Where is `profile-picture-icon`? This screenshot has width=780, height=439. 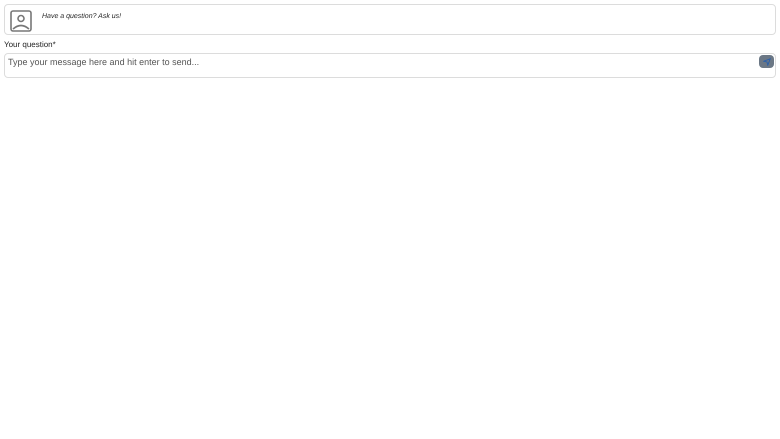
profile-picture-icon is located at coordinates (21, 21).